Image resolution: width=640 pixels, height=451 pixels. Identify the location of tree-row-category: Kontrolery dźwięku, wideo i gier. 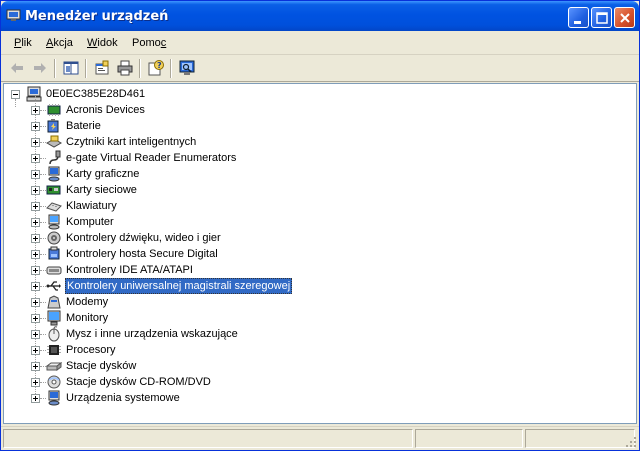
(204, 238).